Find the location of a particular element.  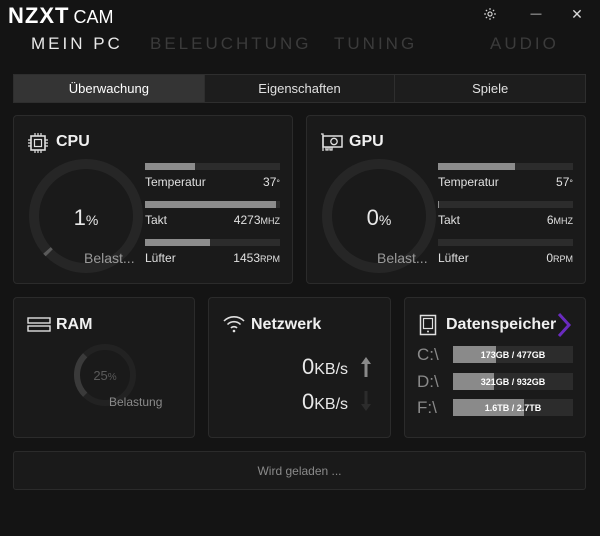

tab-eigenschaften: Eigenschaften is located at coordinates (300, 88).